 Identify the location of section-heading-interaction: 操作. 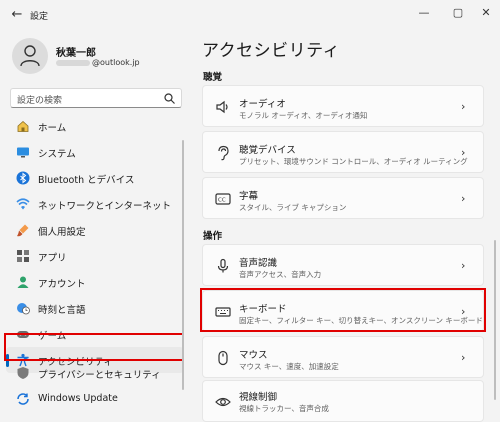
(213, 236).